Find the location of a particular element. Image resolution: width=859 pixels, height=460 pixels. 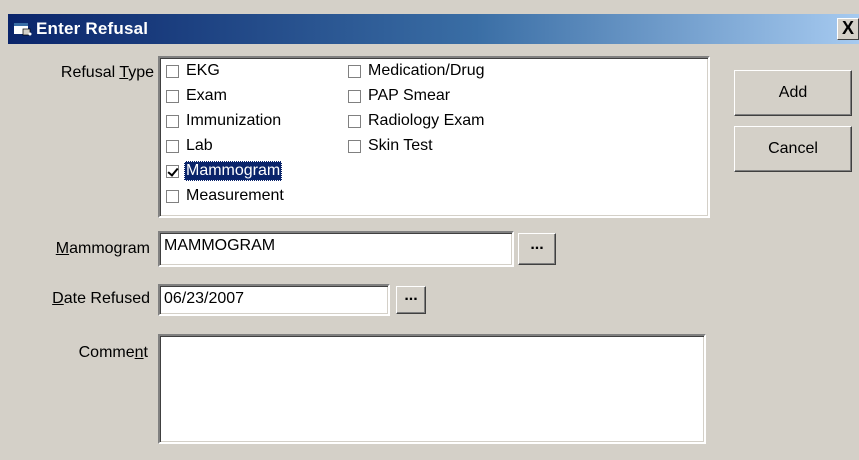

refusal-option-label: Exam is located at coordinates (206, 95).